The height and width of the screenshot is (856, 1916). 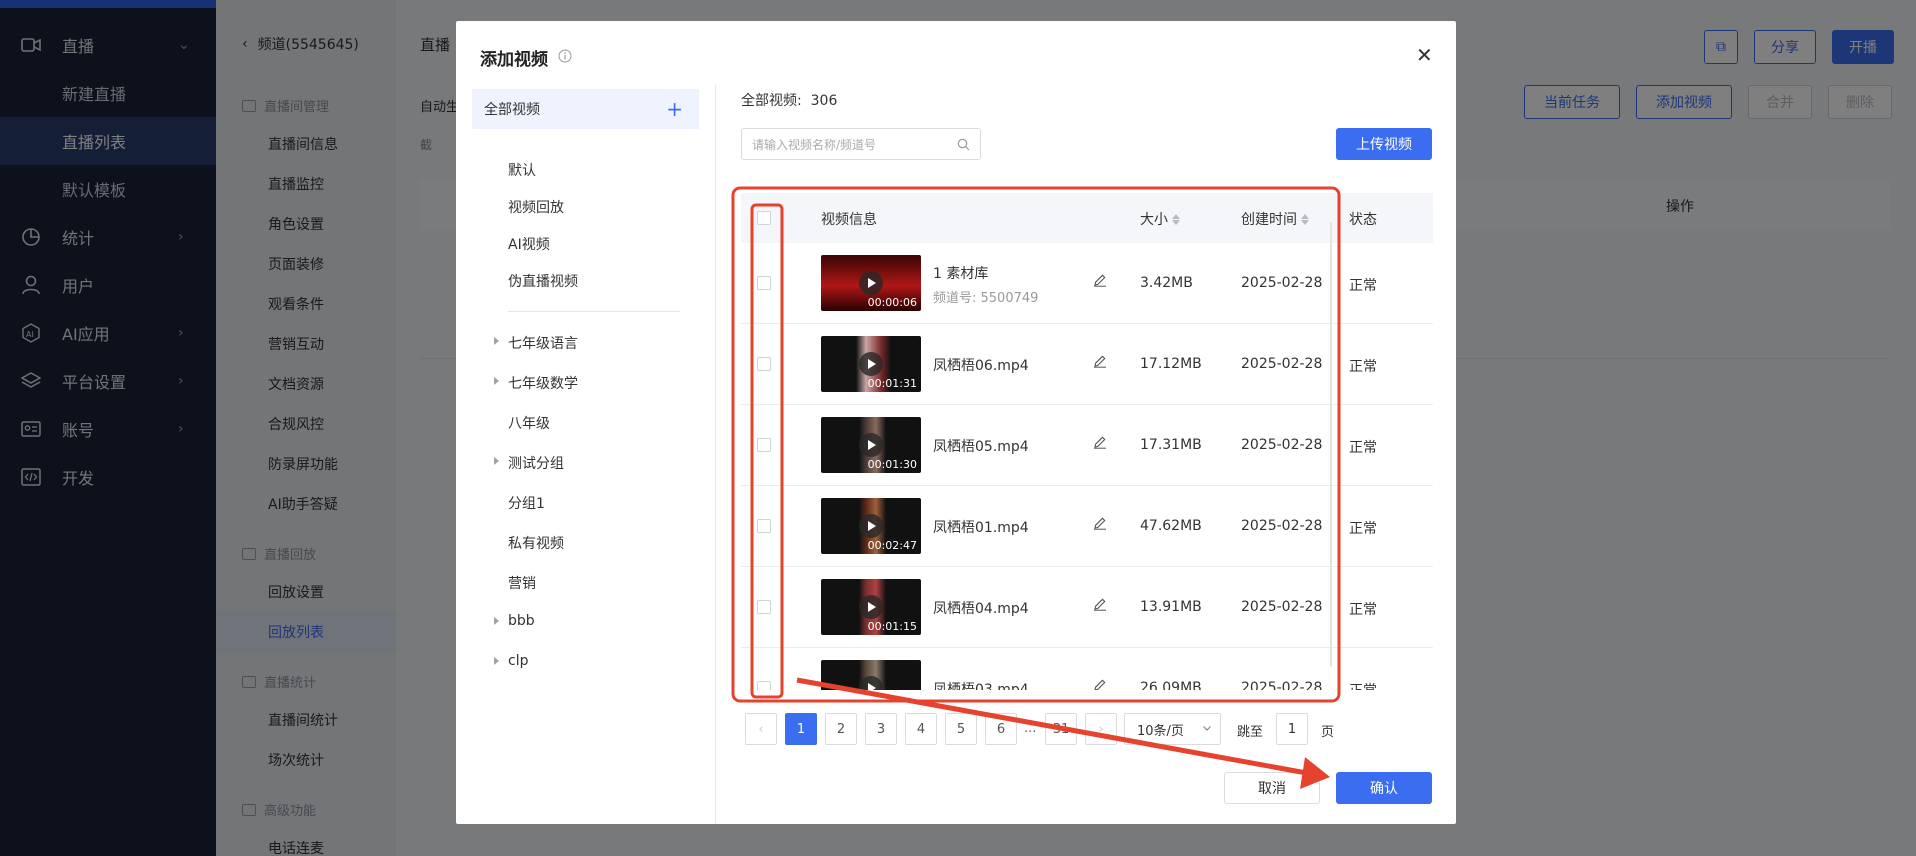 What do you see at coordinates (514, 60) in the screenshot?
I see `dialog-title-text: 添加视频` at bounding box center [514, 60].